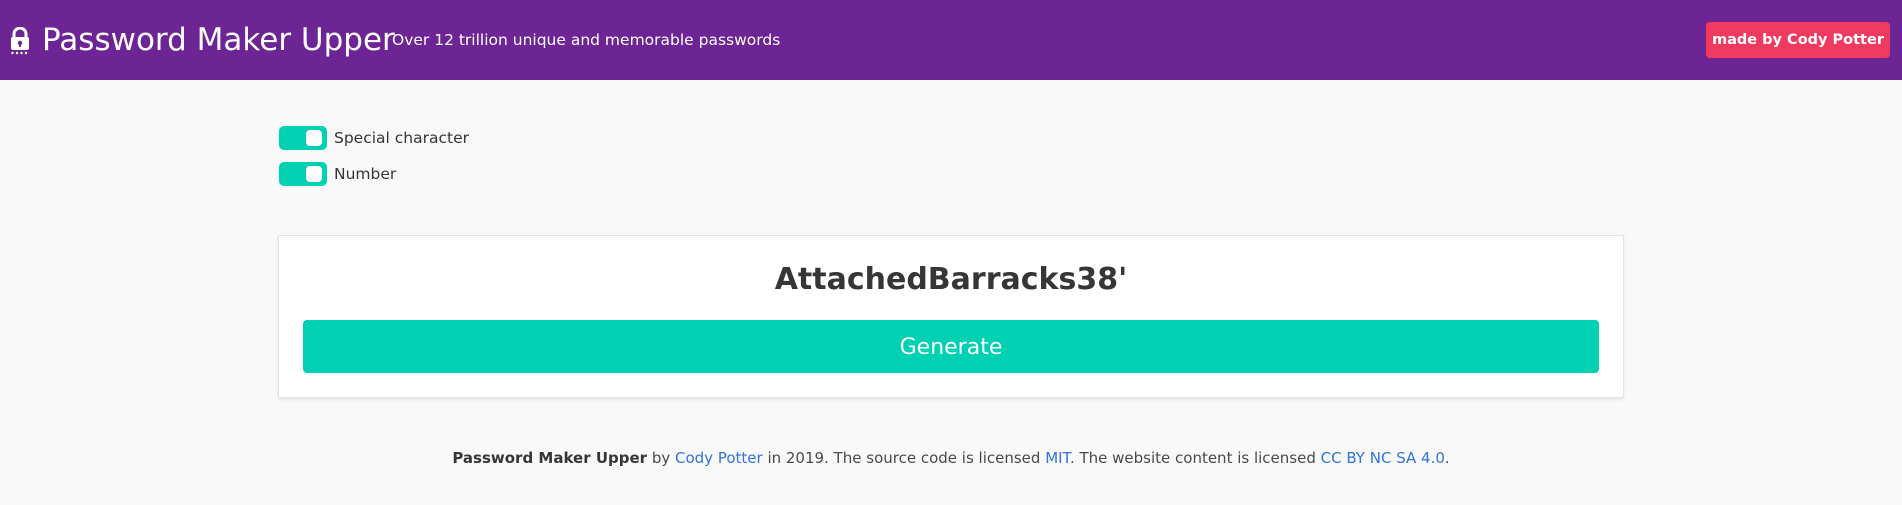 This screenshot has width=1902, height=505. I want to click on generated-password: AttachedBarracks38', so click(951, 280).